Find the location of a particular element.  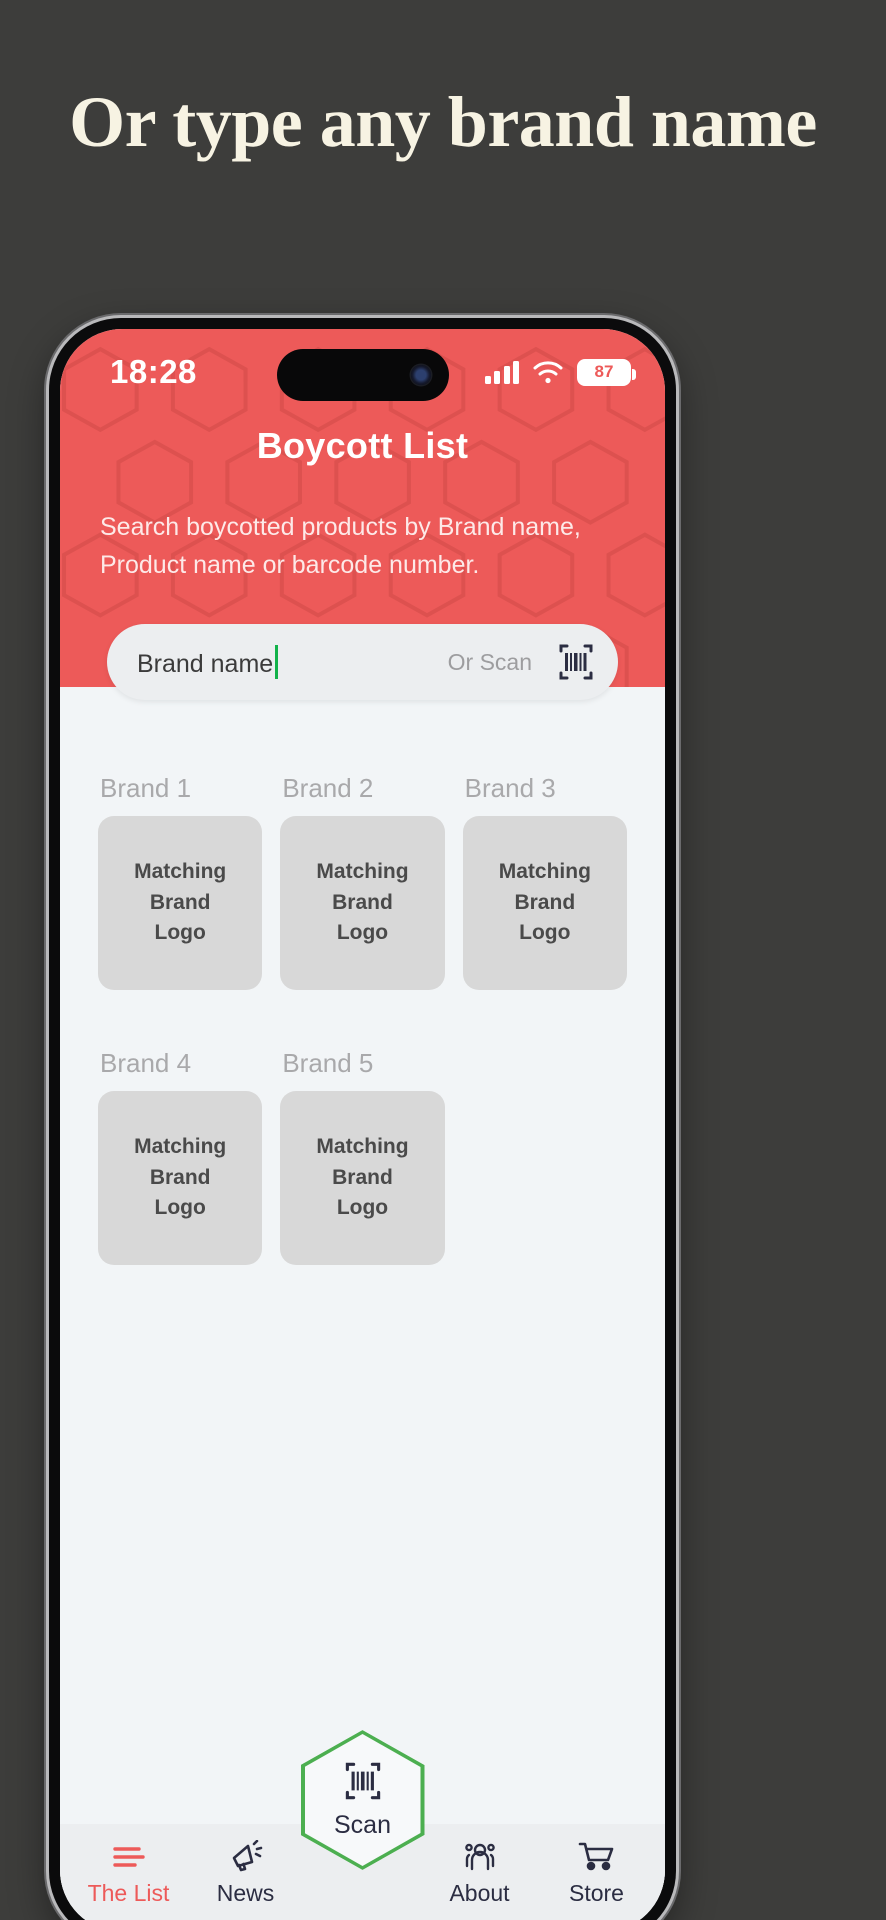

battery-level: 87 is located at coordinates (604, 371).